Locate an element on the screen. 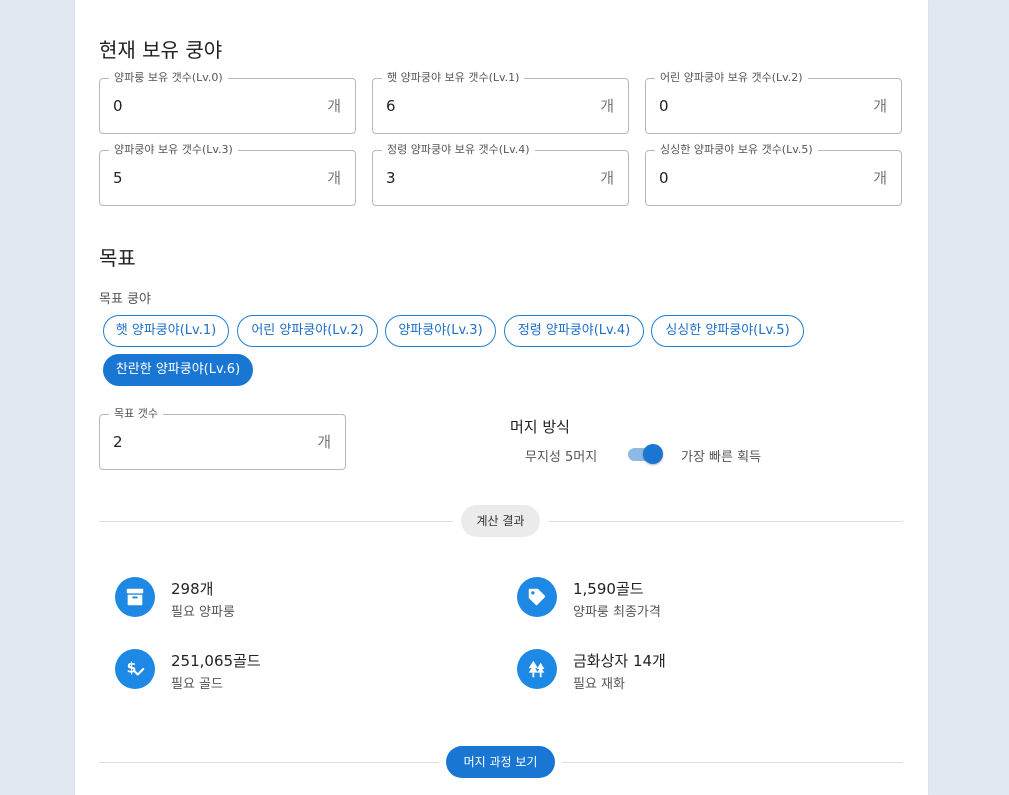 The height and width of the screenshot is (795, 1009). field-value: 6 is located at coordinates (391, 106).